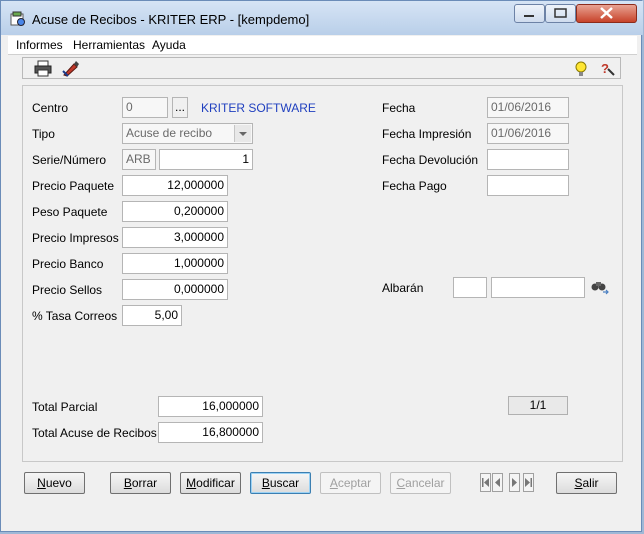 The image size is (644, 534). What do you see at coordinates (321, 68) in the screenshot?
I see `toolbar: ?` at bounding box center [321, 68].